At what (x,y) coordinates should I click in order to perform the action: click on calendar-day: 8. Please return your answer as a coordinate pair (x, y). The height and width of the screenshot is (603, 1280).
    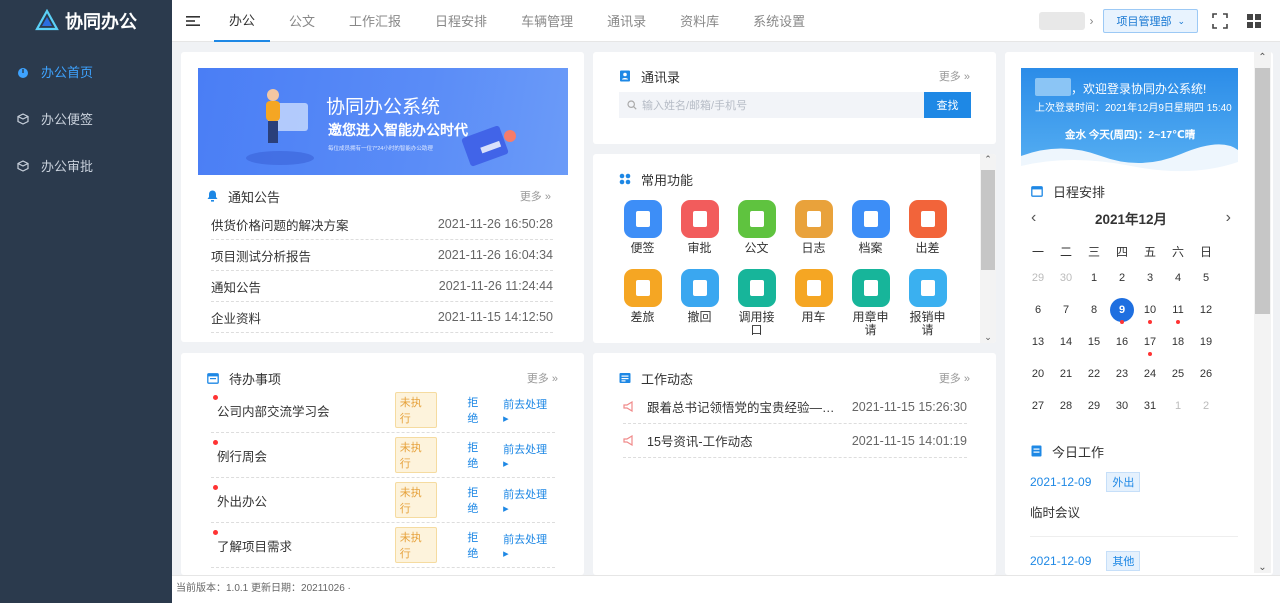
    Looking at the image, I should click on (1094, 310).